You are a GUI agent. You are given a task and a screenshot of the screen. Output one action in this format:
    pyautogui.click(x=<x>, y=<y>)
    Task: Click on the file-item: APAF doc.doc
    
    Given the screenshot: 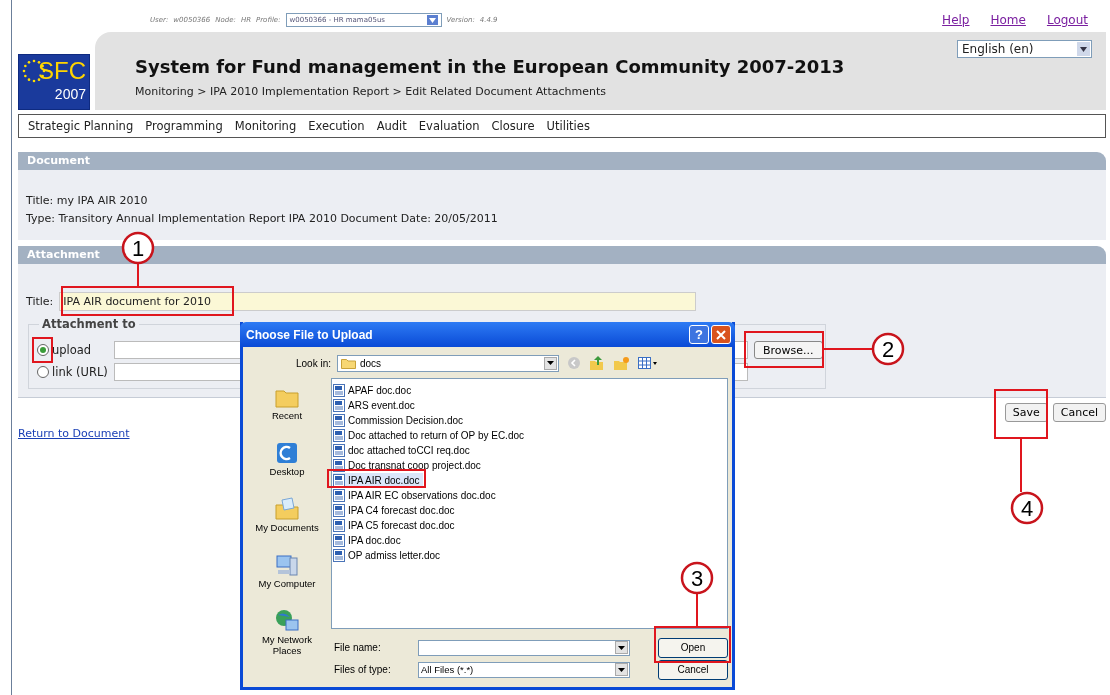 What is the action you would take?
    pyautogui.click(x=374, y=390)
    